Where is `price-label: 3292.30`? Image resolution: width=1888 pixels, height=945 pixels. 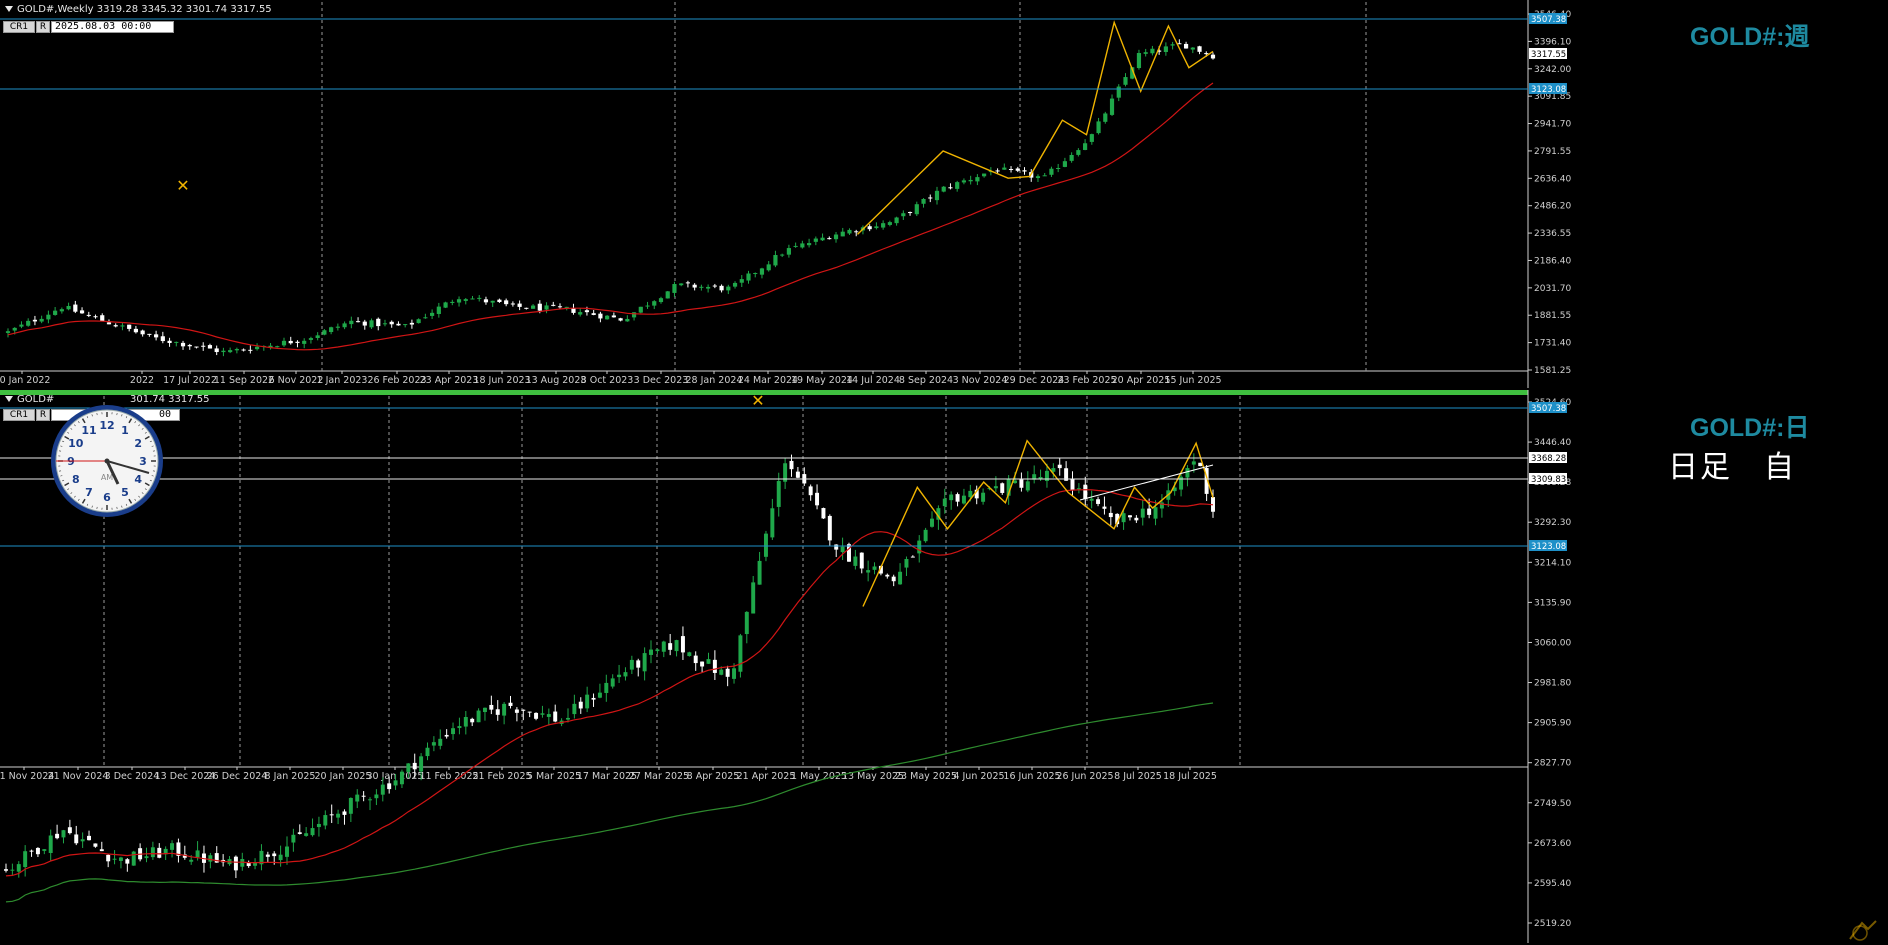 price-label: 3292.30 is located at coordinates (1552, 523).